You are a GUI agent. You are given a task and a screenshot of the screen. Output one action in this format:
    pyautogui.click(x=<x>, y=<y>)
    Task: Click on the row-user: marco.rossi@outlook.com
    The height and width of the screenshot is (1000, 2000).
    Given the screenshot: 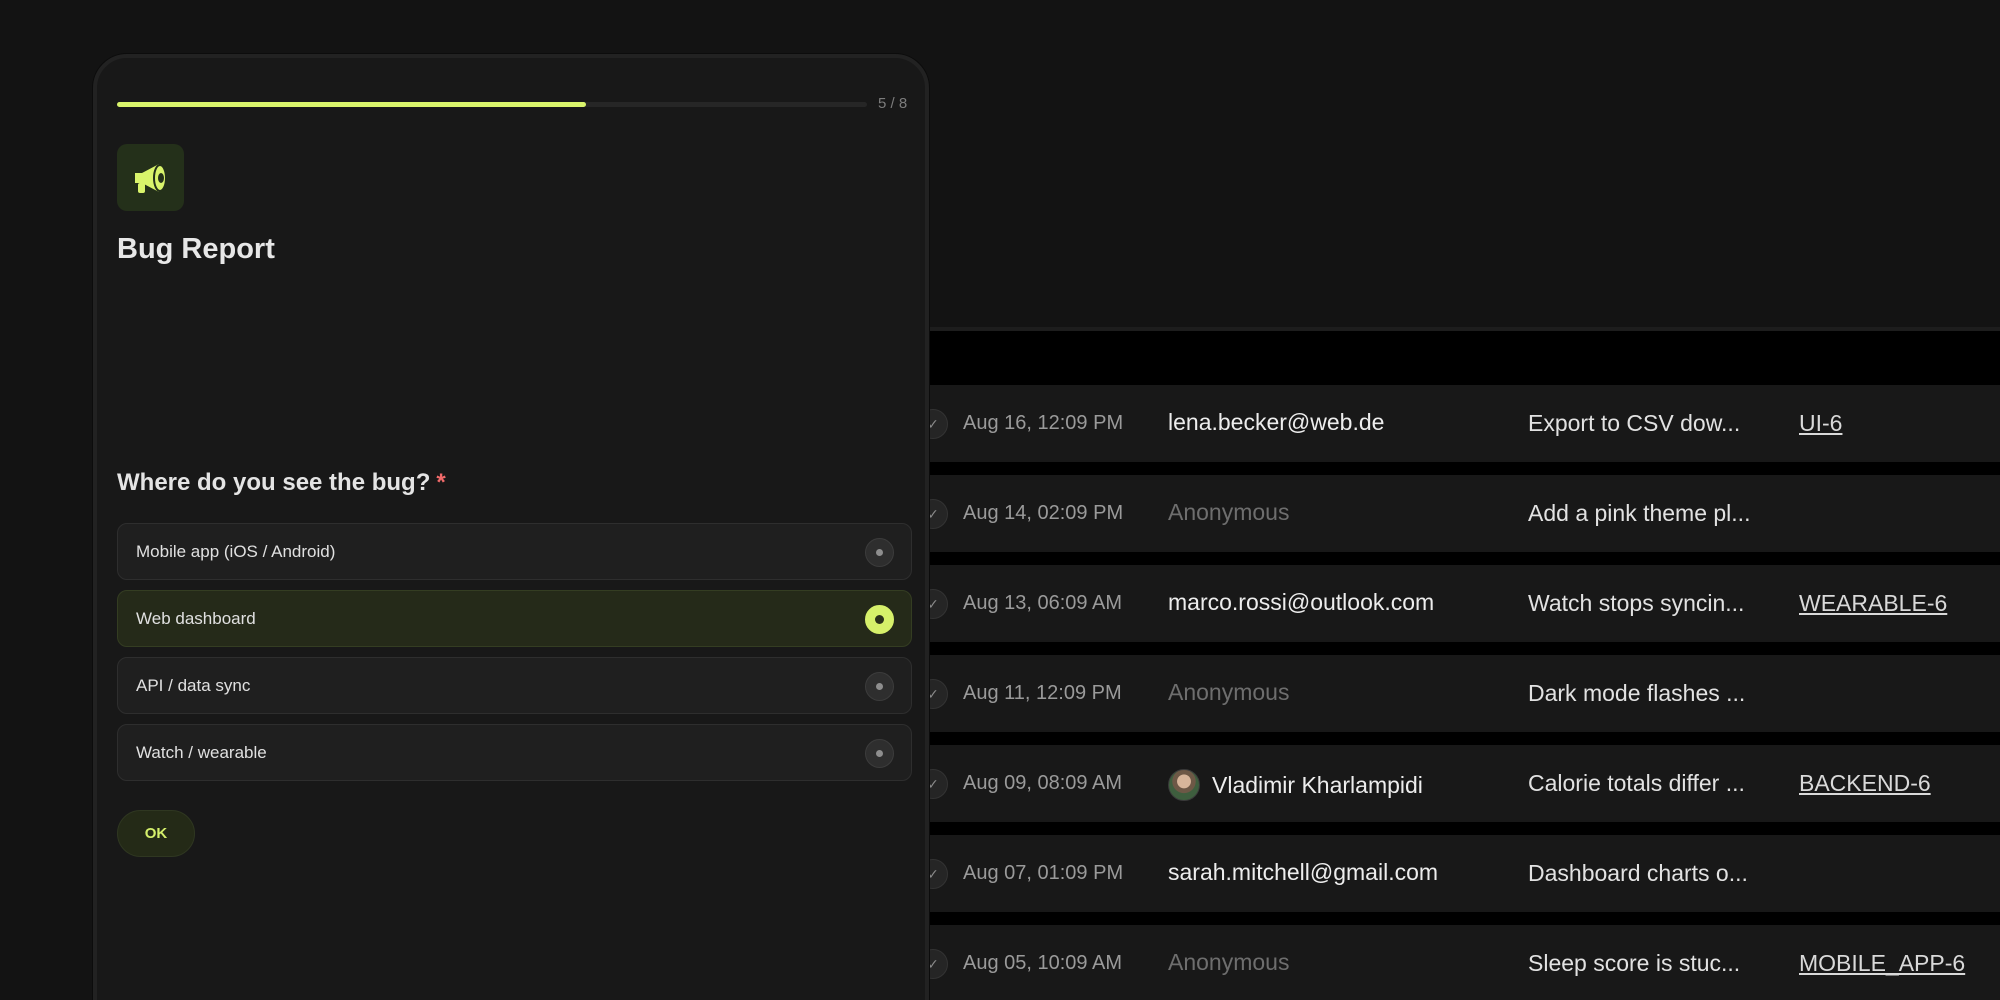 What is the action you would take?
    pyautogui.click(x=1301, y=602)
    